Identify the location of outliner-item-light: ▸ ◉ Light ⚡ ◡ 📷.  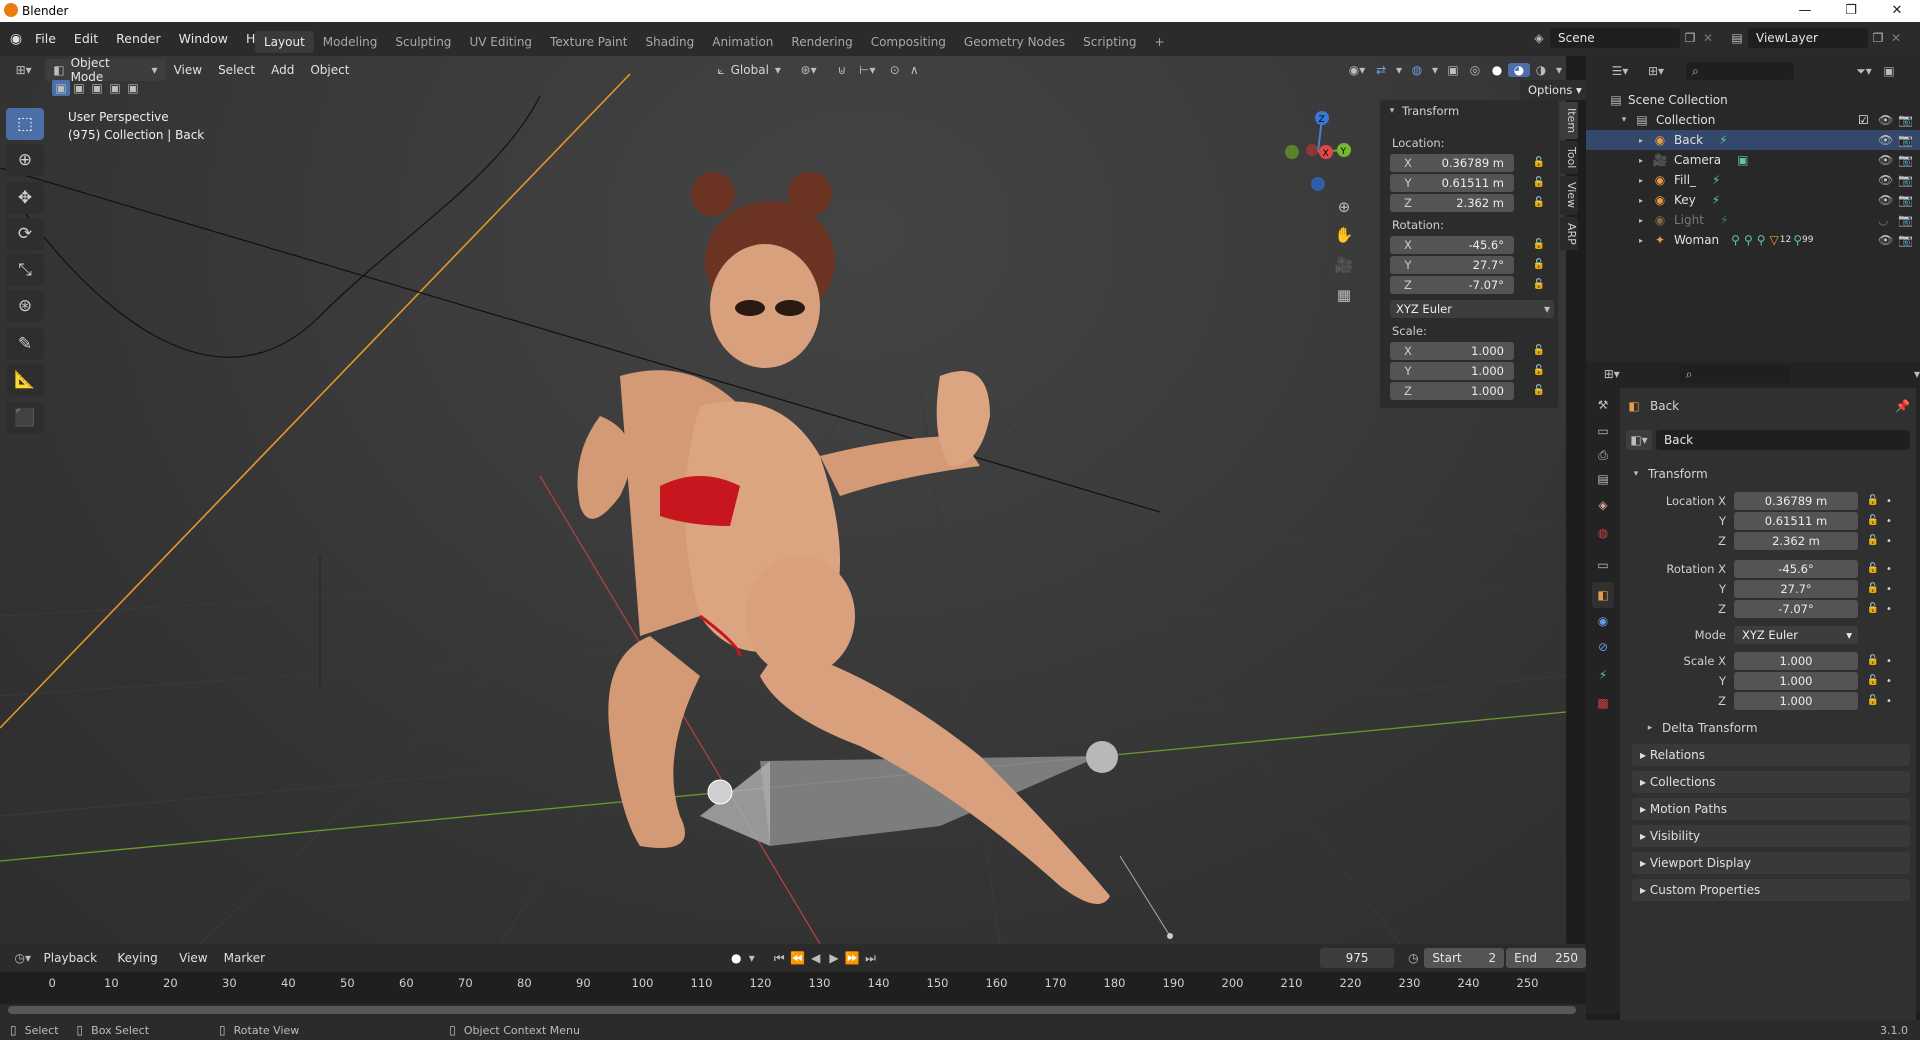
(1753, 220).